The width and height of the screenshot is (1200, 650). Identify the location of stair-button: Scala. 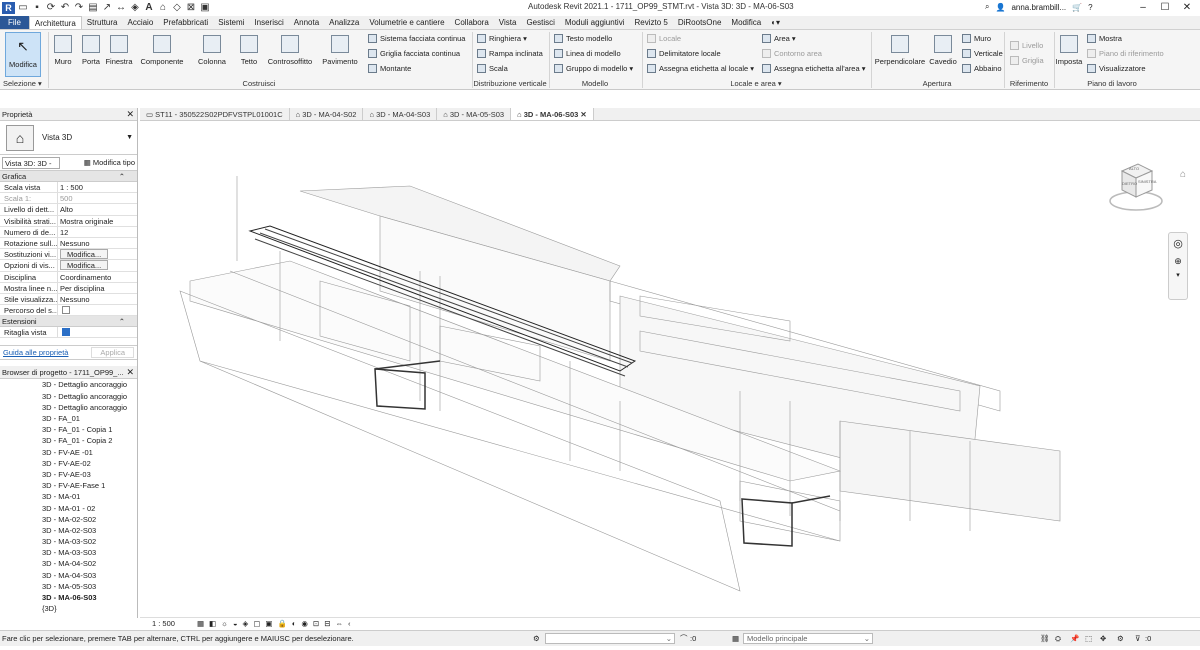
(492, 68).